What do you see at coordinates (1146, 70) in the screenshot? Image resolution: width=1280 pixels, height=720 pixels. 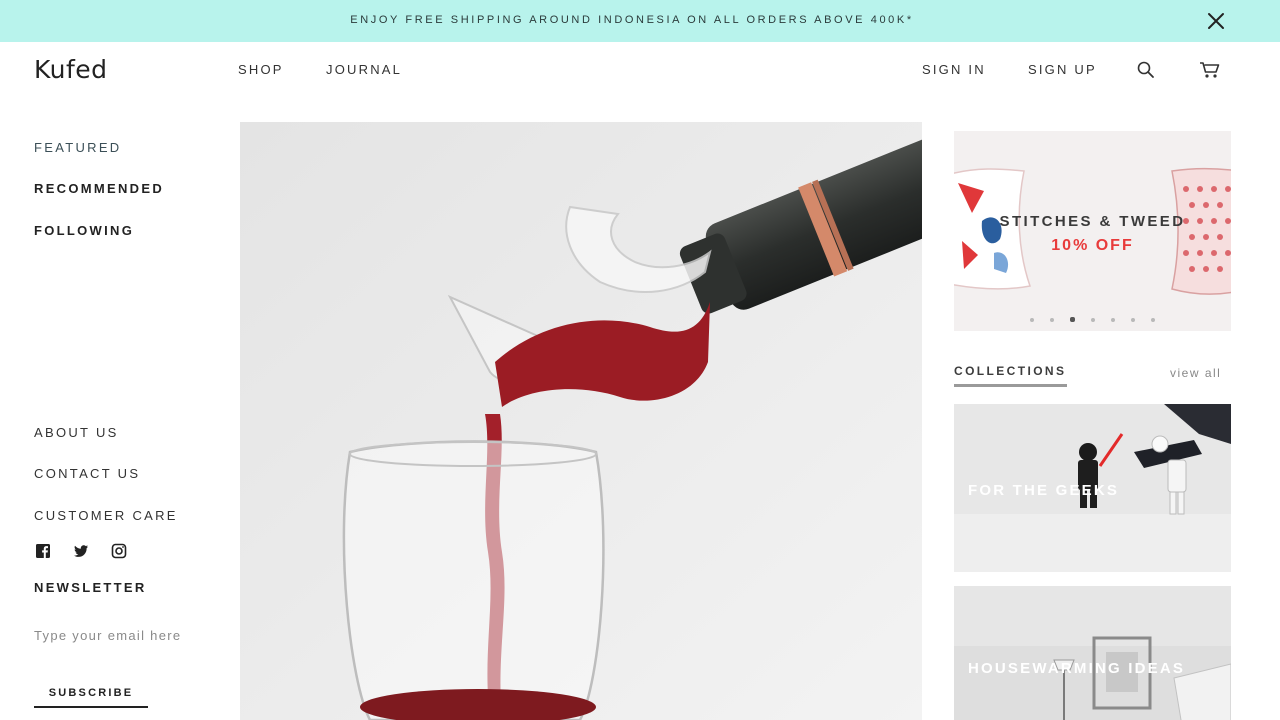 I see `search-icon` at bounding box center [1146, 70].